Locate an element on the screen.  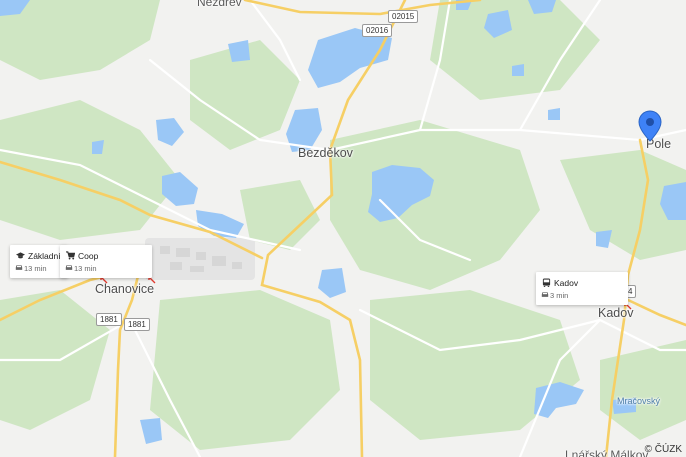
place-label-lnarsky-malkov: Lnářský Málkov is located at coordinates (607, 452).